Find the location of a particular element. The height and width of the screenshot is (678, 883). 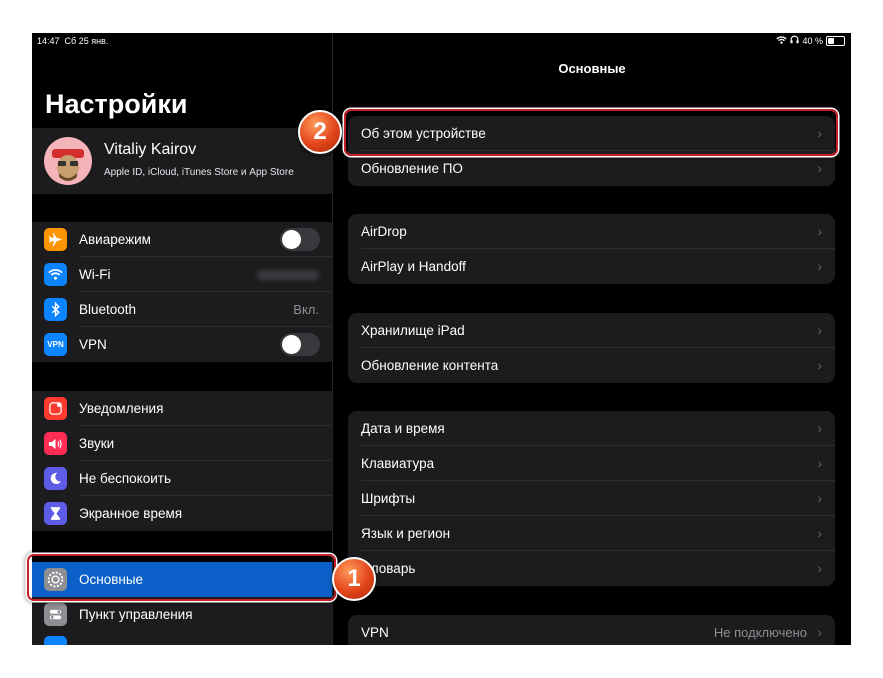

sidebar-item-wifi: Wi-Fi is located at coordinates (182, 274).